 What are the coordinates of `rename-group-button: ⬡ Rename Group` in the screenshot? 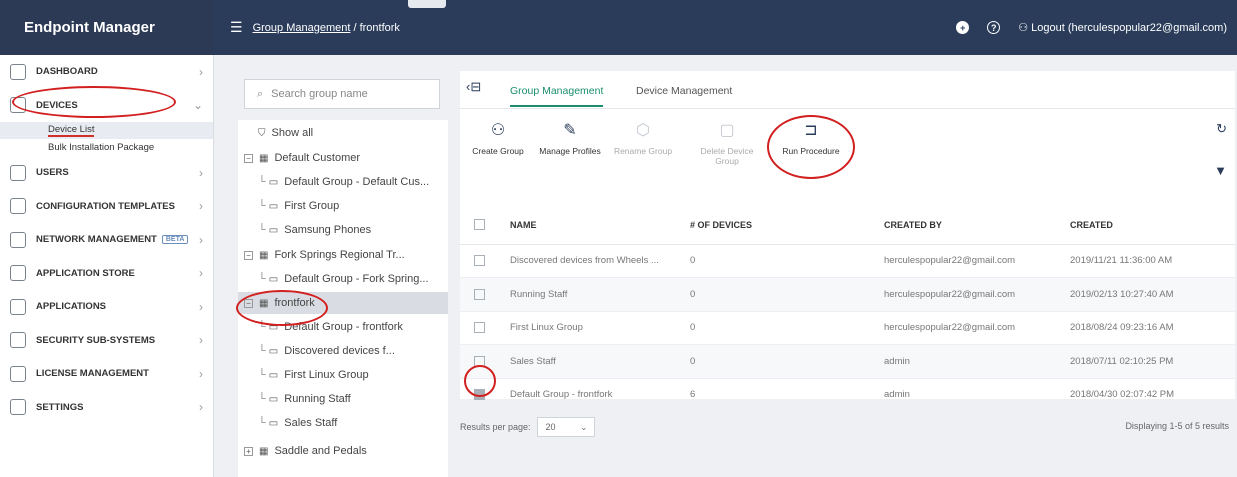 It's located at (643, 136).